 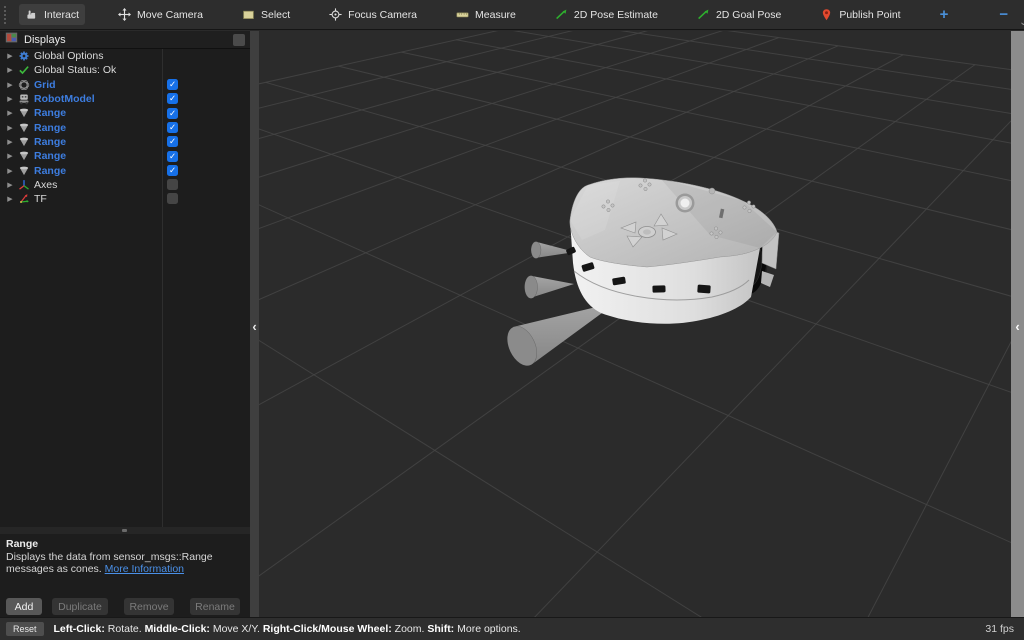 I want to click on display-name-label: Global Status: Ok, so click(x=75, y=70).